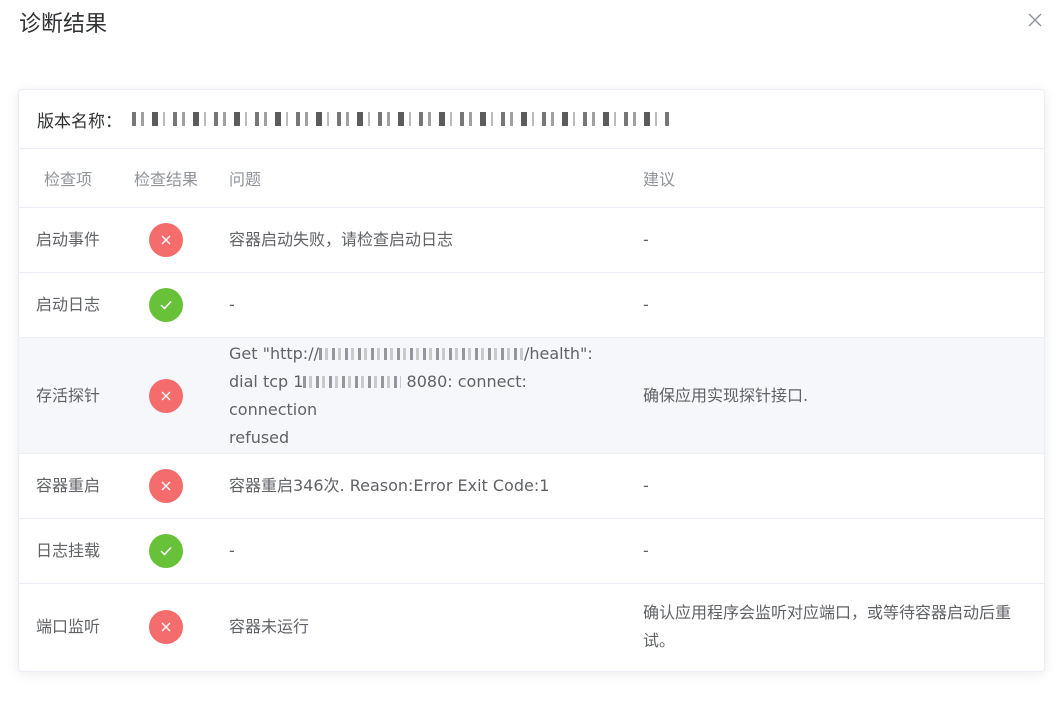  What do you see at coordinates (422, 178) in the screenshot?
I see `header-problem: 问题` at bounding box center [422, 178].